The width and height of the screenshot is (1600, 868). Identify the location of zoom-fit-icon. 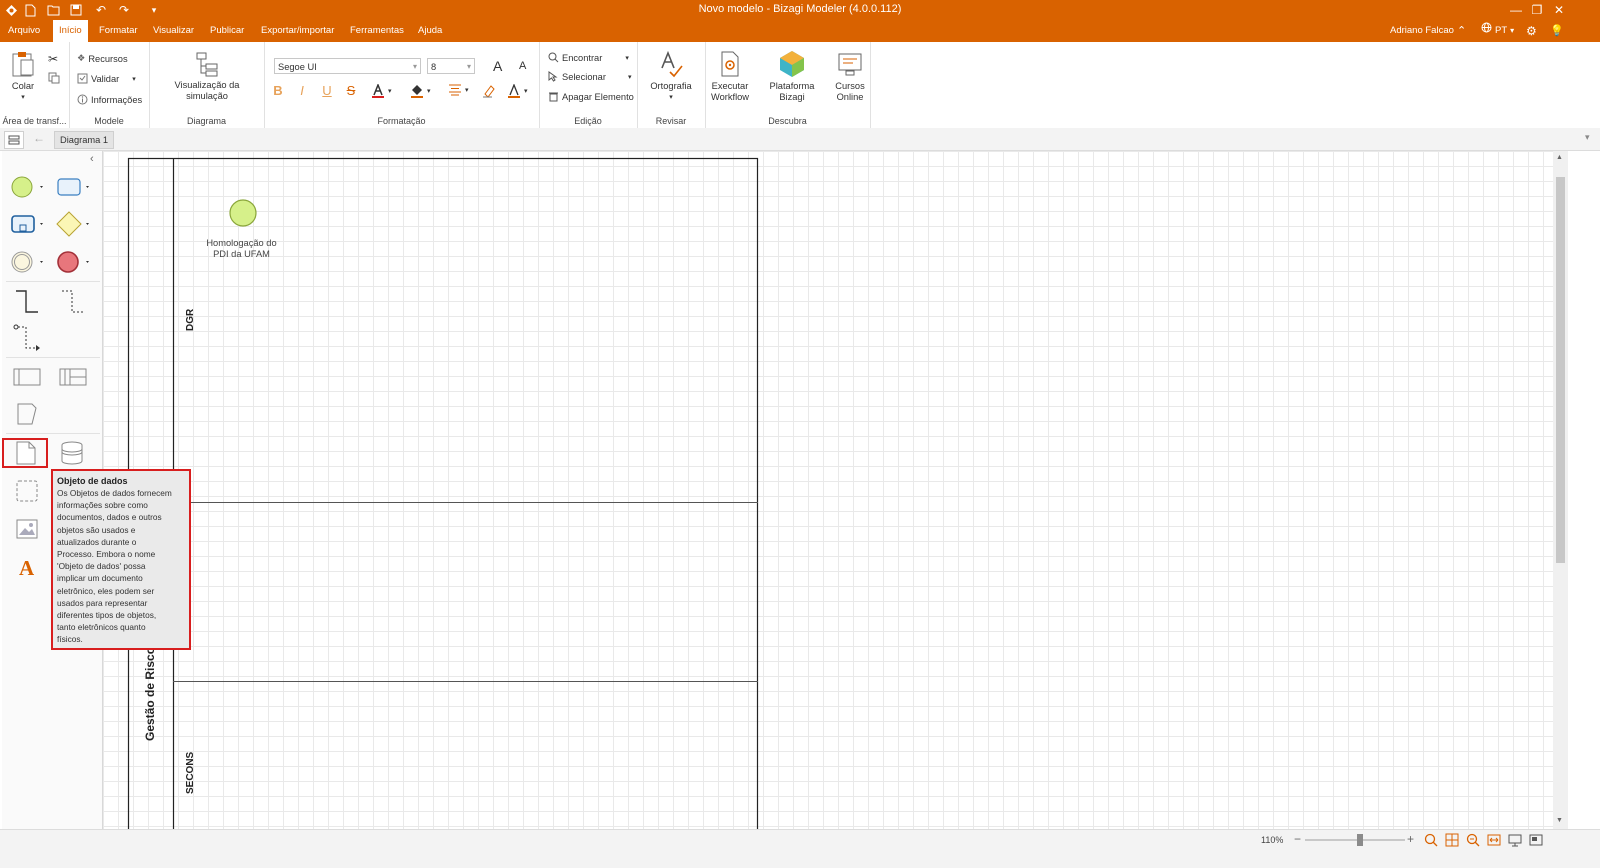
(1473, 840).